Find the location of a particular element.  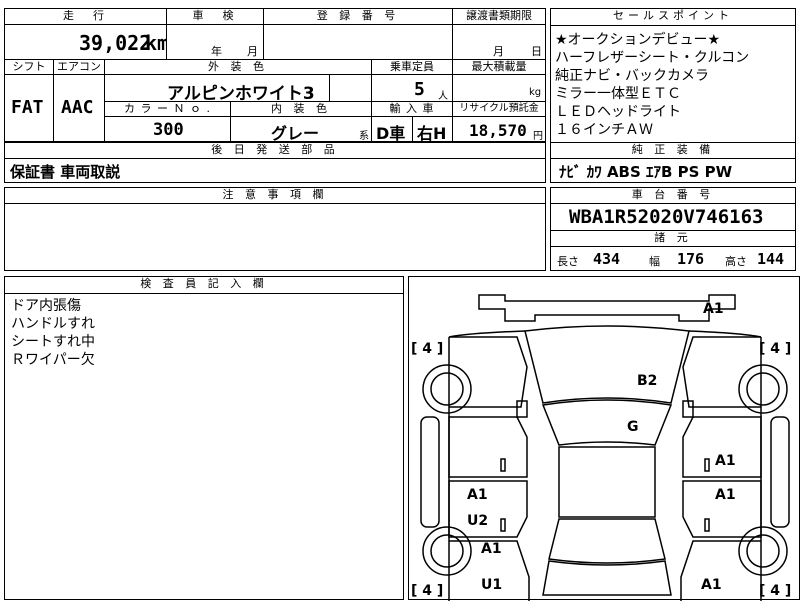

front-right-tire is located at coordinates (763, 389).